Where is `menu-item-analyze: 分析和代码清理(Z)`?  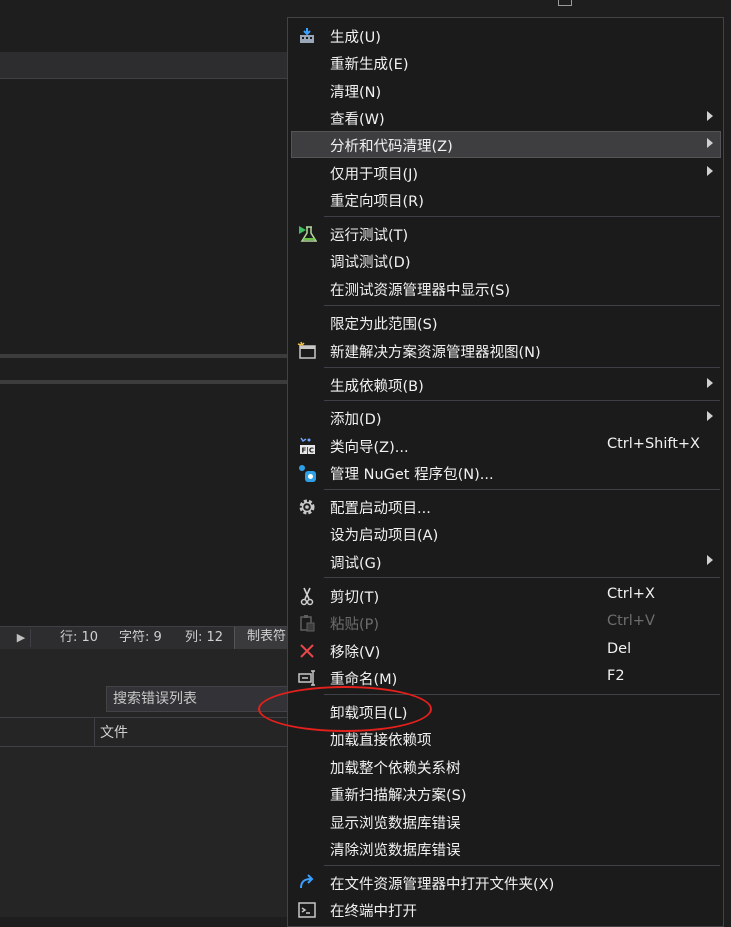 menu-item-analyze: 分析和代码清理(Z) is located at coordinates (506, 144).